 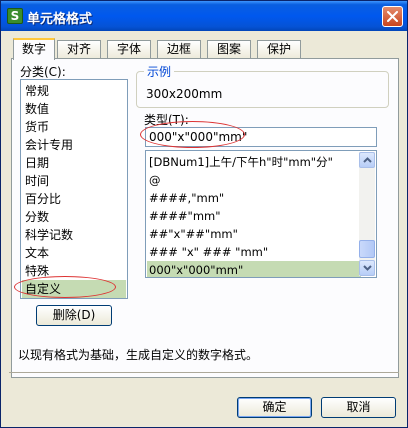 I want to click on category-item-time: 时间, so click(x=37, y=181).